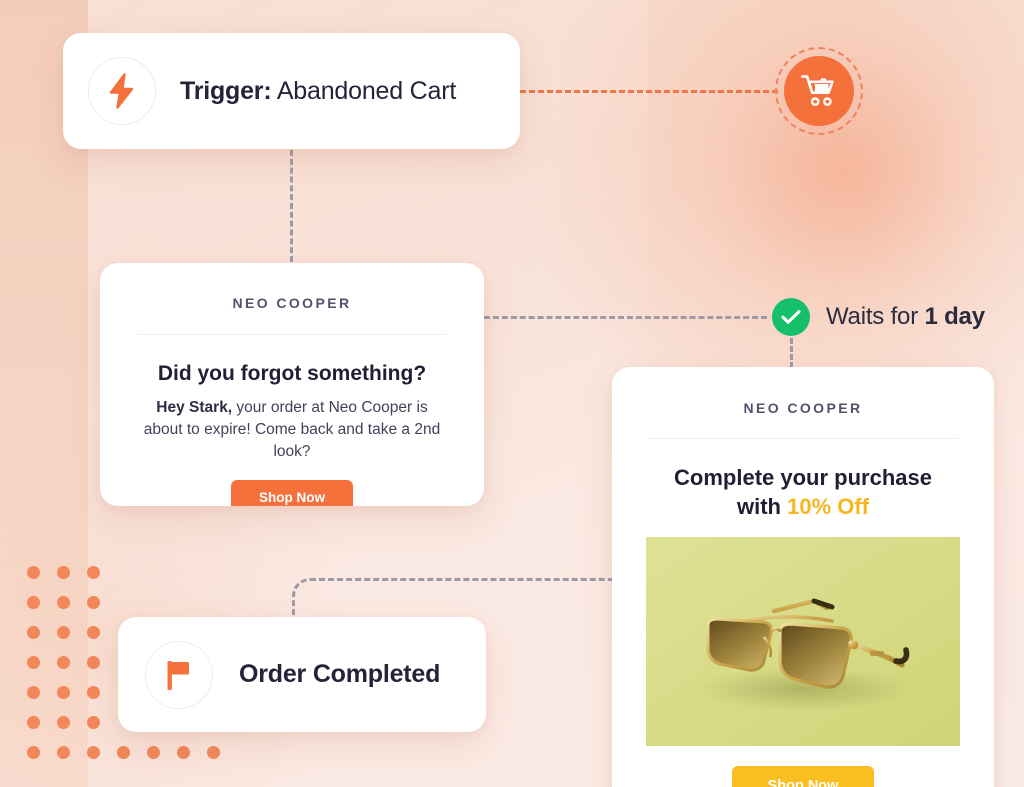 Image resolution: width=1024 pixels, height=787 pixels. What do you see at coordinates (122, 91) in the screenshot?
I see `lightning-bolt-icon` at bounding box center [122, 91].